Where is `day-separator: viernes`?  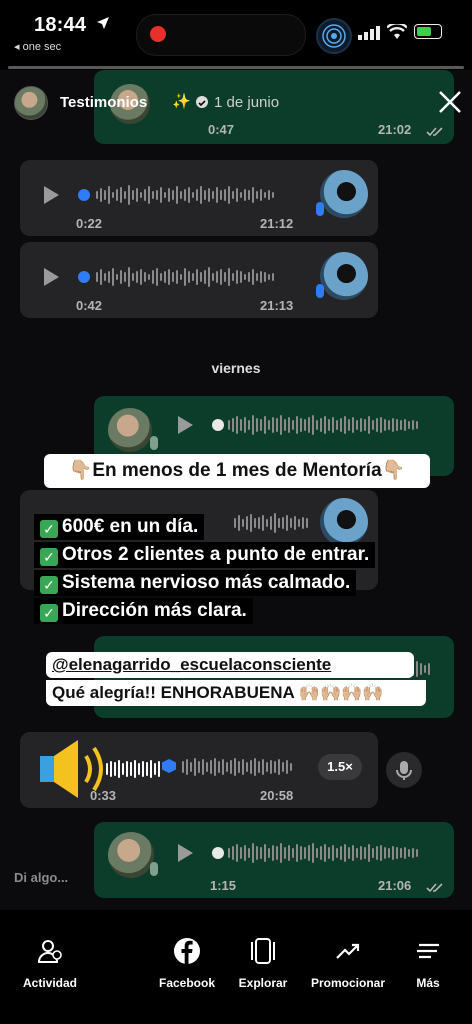 day-separator: viernes is located at coordinates (236, 368).